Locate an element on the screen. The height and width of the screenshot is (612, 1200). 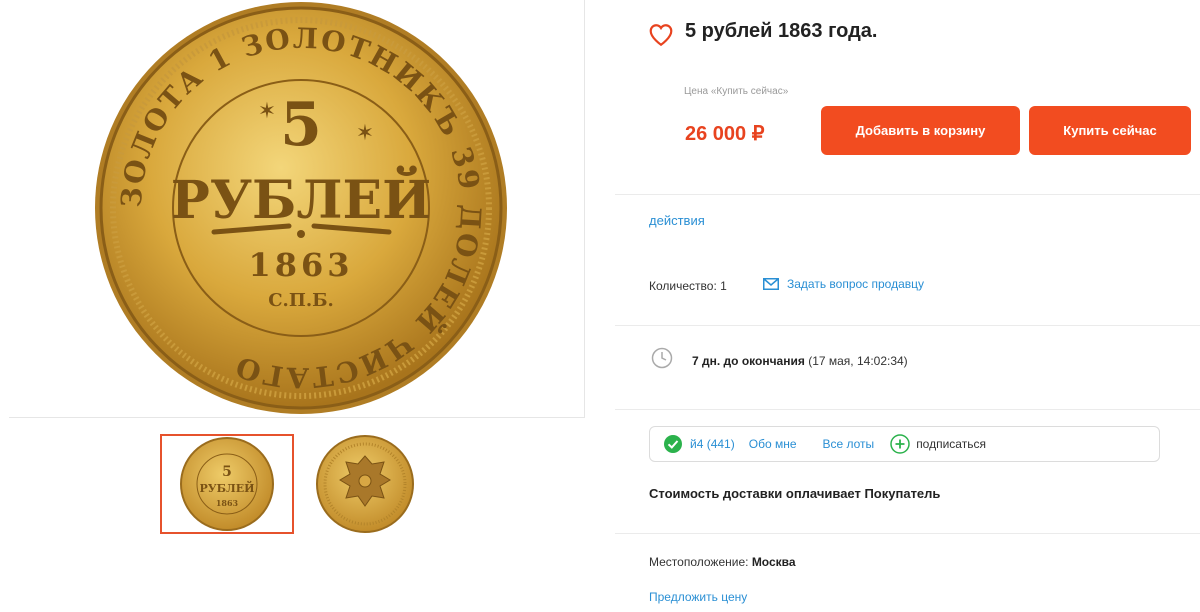
ending-remaining: 7 дн. до окончания is located at coordinates (748, 361).